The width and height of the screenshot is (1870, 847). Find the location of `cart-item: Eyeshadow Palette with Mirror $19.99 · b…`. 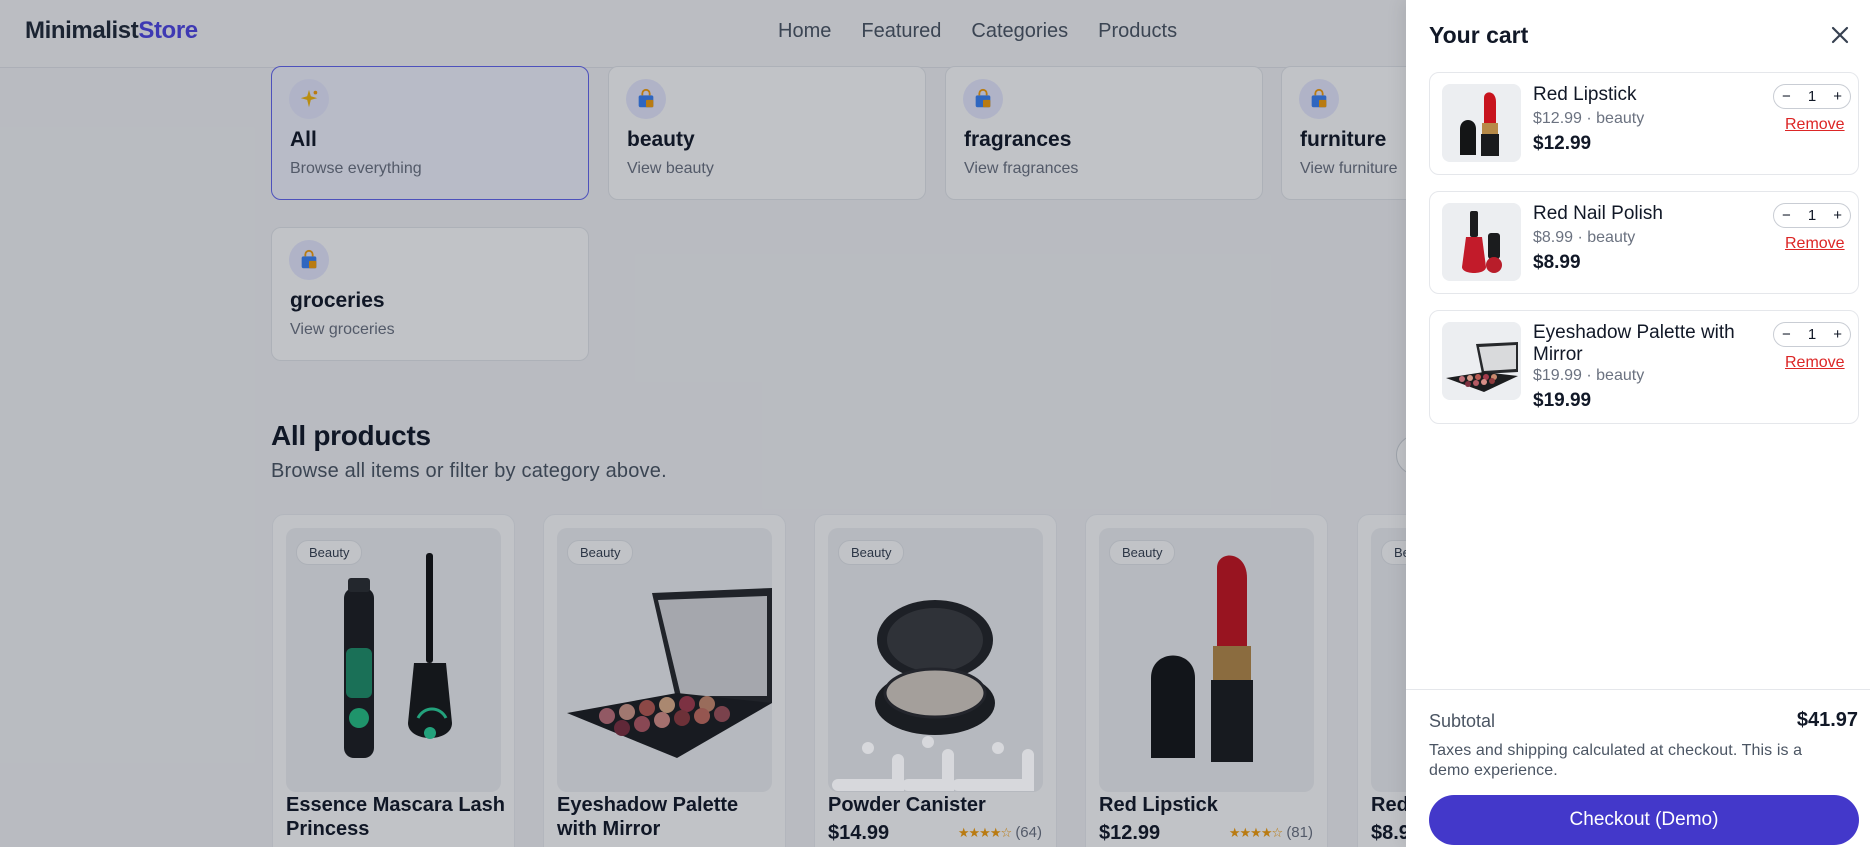

cart-item: Eyeshadow Palette with Mirror $19.99 · b… is located at coordinates (1644, 367).